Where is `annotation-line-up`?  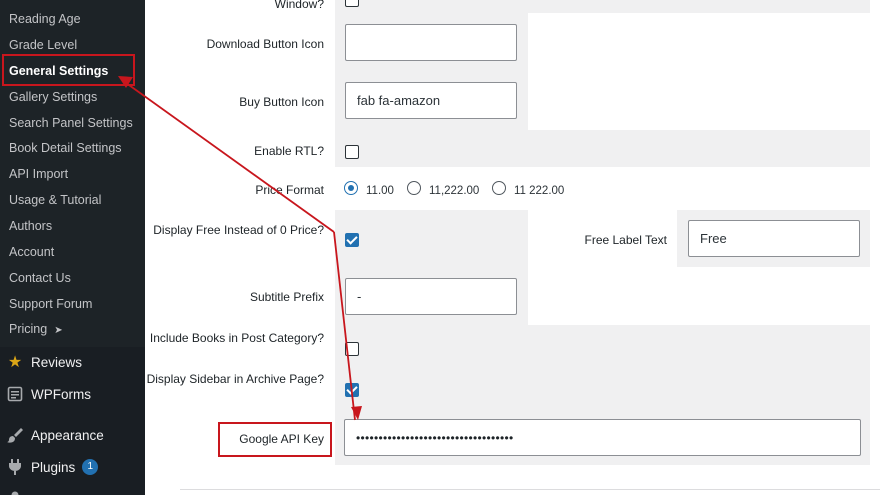 annotation-line-up is located at coordinates (228, 156).